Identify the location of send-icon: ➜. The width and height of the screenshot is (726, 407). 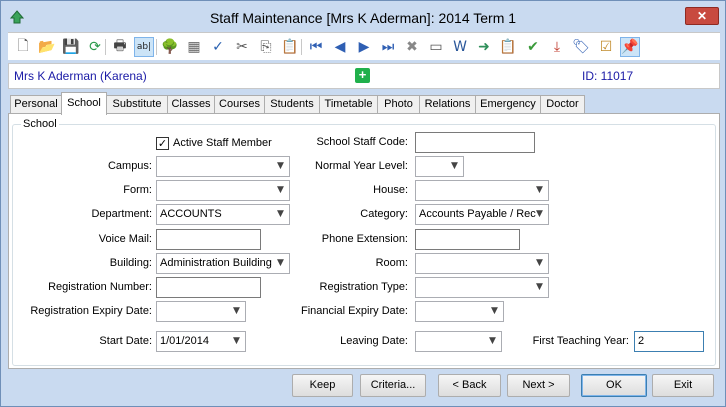
(484, 47).